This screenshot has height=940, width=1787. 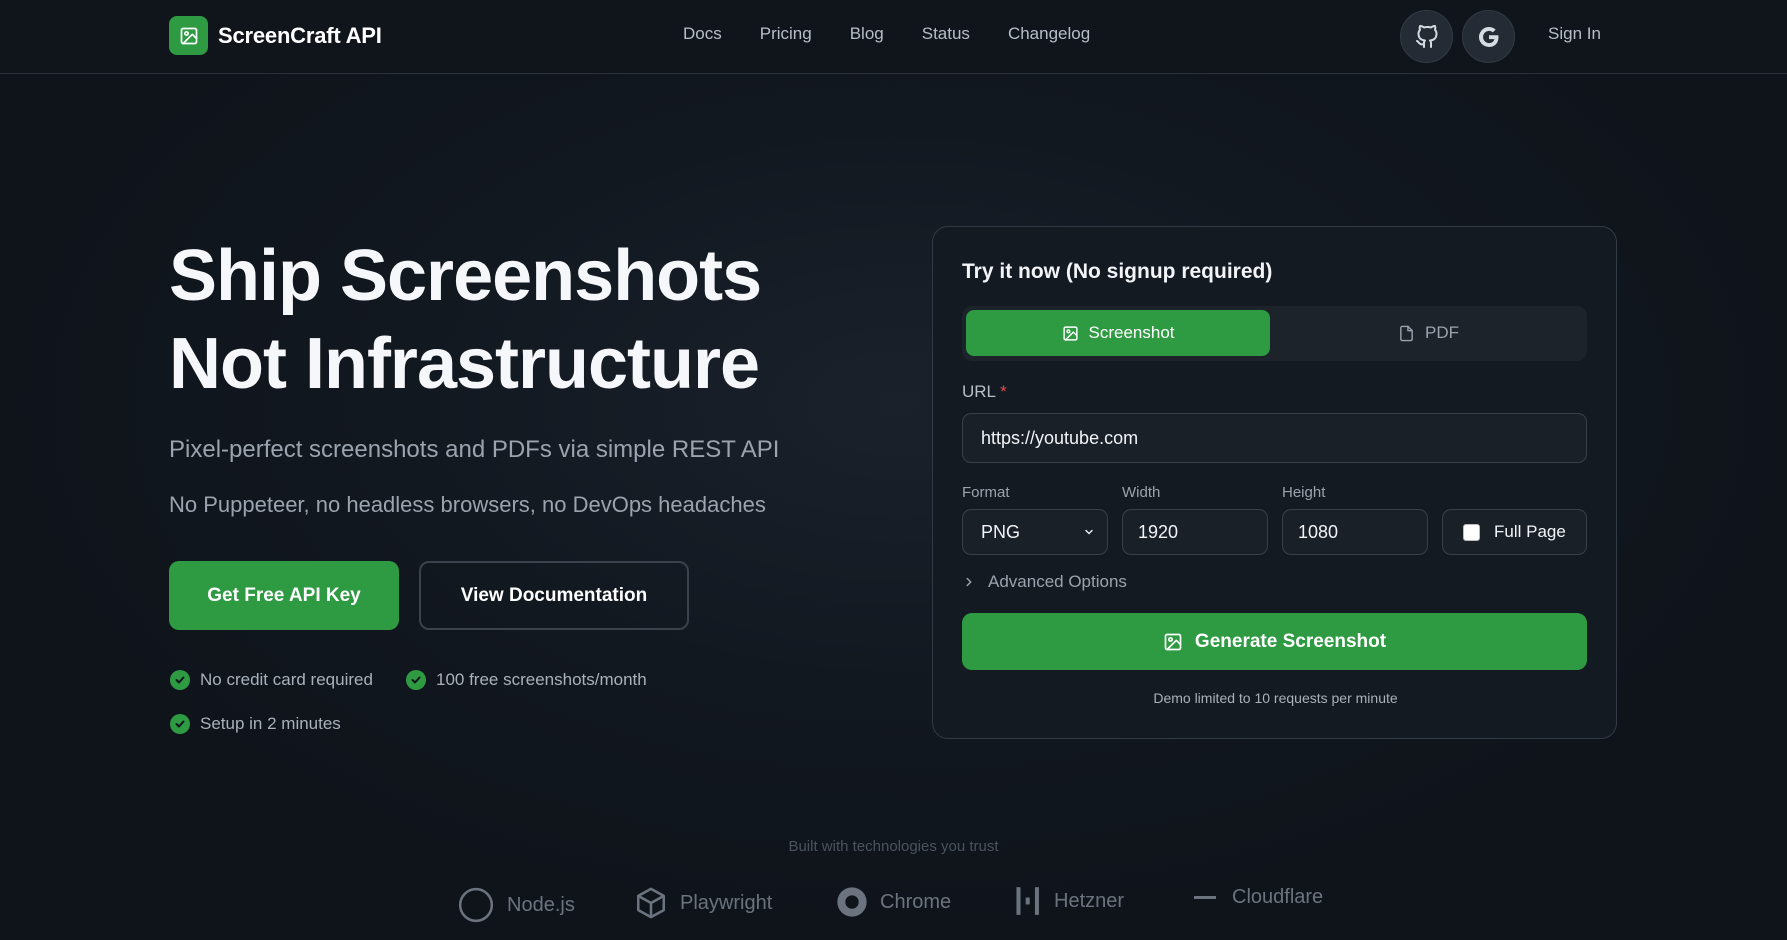 What do you see at coordinates (916, 901) in the screenshot?
I see `tech-item-label: Chrome` at bounding box center [916, 901].